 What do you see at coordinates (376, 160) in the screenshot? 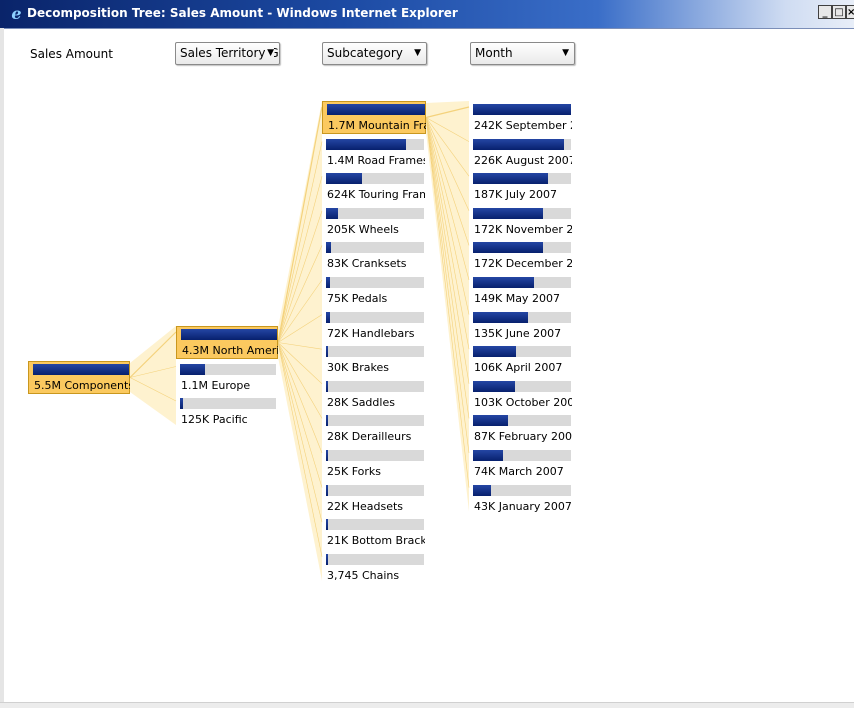
I see `node-label: 1.4M Road Frames` at bounding box center [376, 160].